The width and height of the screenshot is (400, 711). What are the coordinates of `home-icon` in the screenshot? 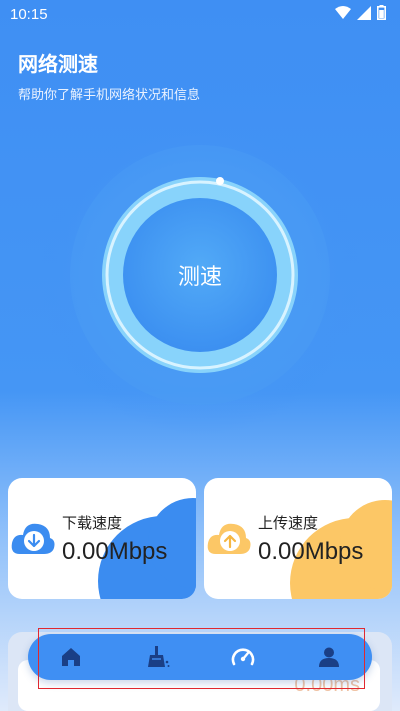 It's located at (71, 657).